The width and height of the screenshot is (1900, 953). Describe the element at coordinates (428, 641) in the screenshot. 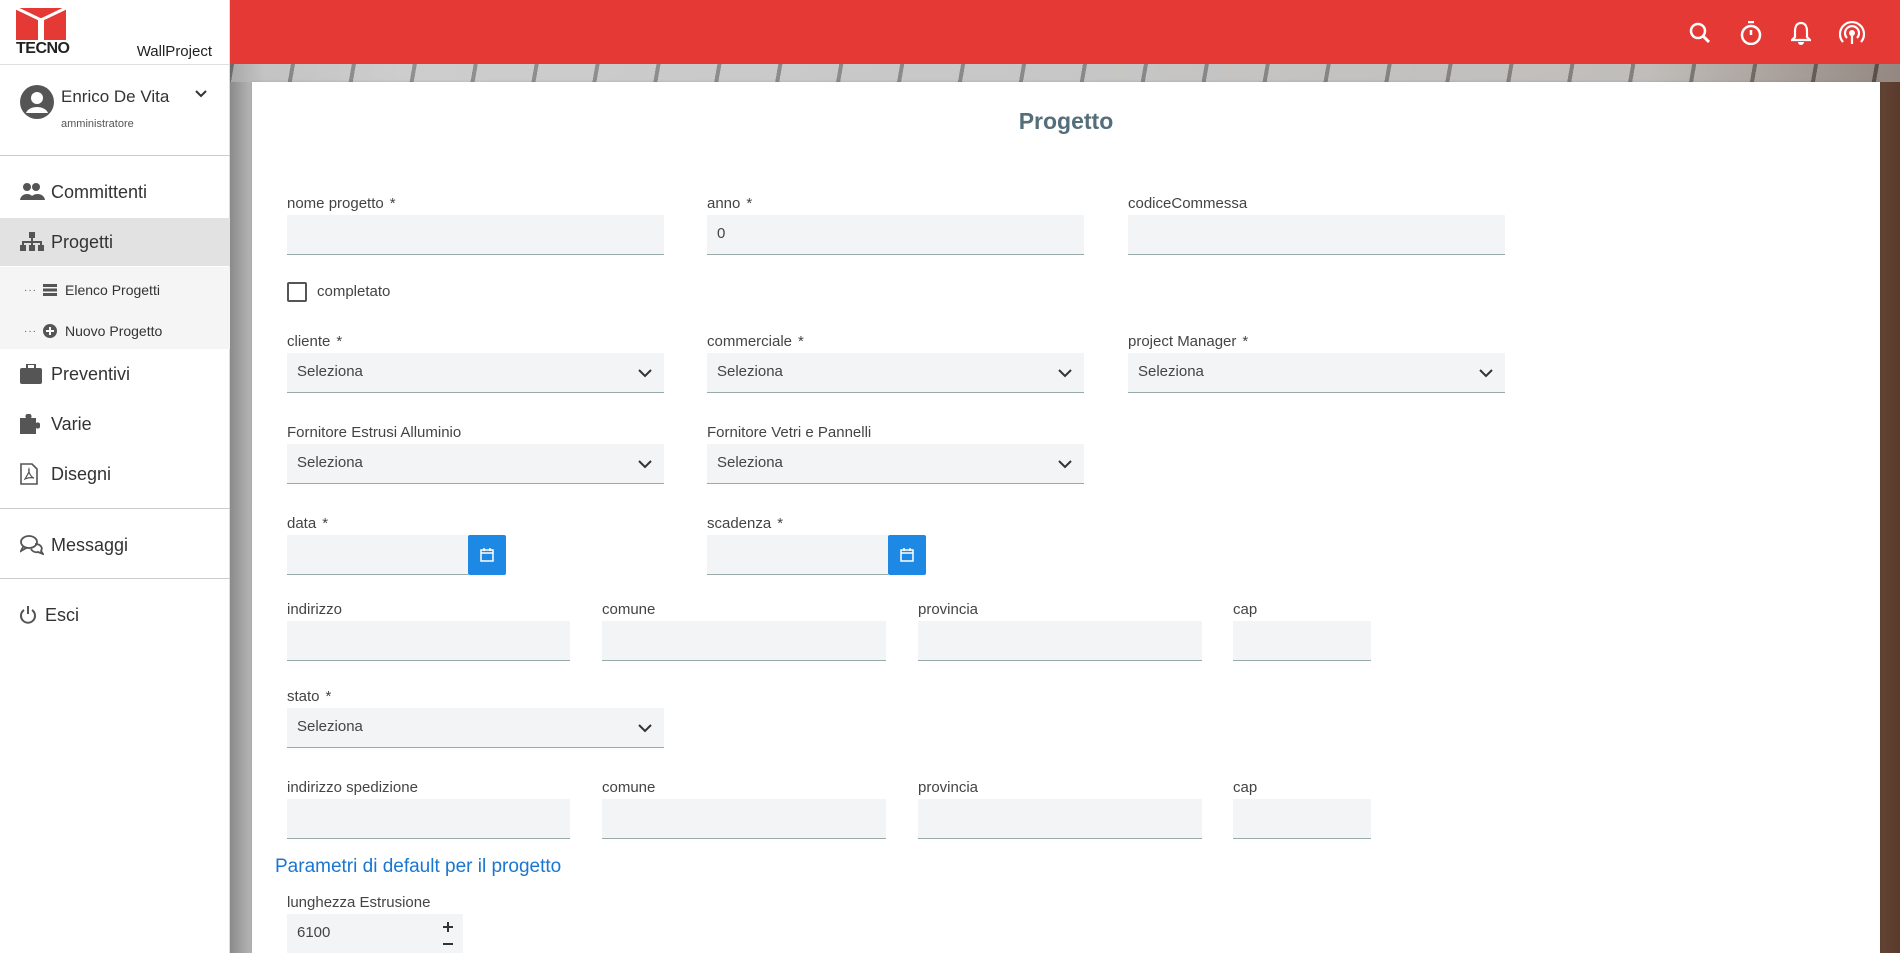

I see `indirizzo-input` at that location.